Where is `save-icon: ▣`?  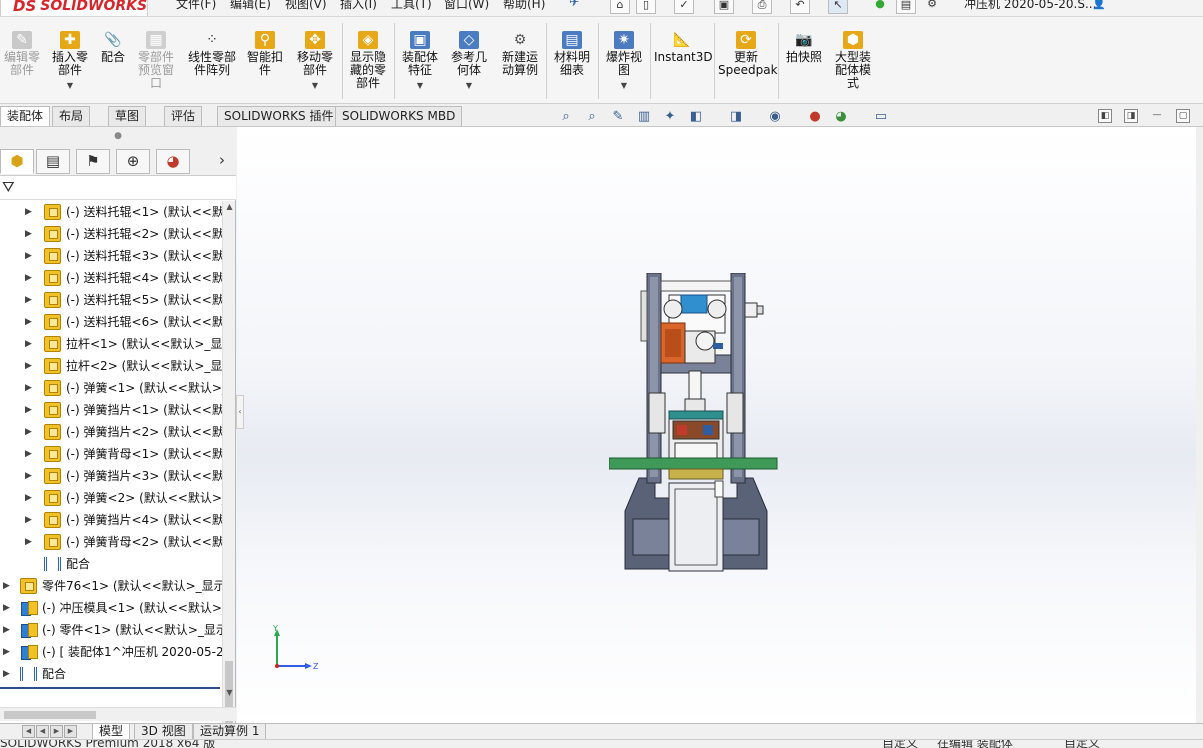 save-icon: ▣ is located at coordinates (724, 7).